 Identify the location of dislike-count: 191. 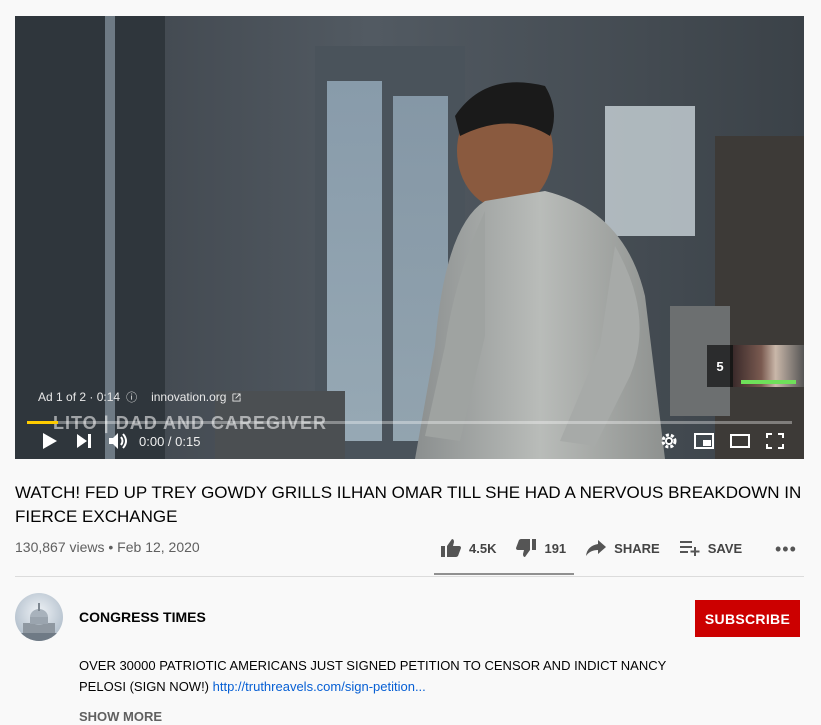
(555, 548).